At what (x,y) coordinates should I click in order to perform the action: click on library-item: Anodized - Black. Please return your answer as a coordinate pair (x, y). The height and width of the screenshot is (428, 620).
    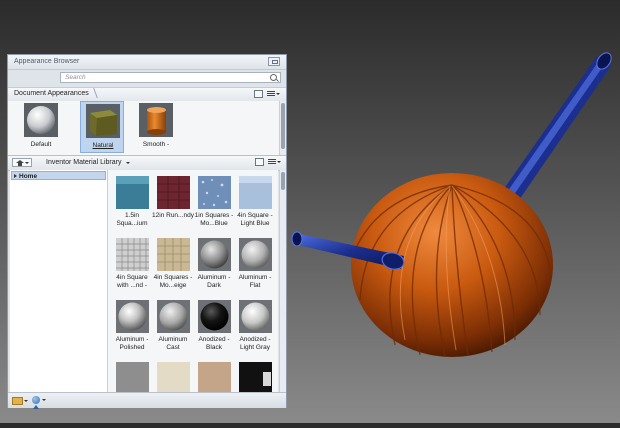
    Looking at the image, I should click on (214, 328).